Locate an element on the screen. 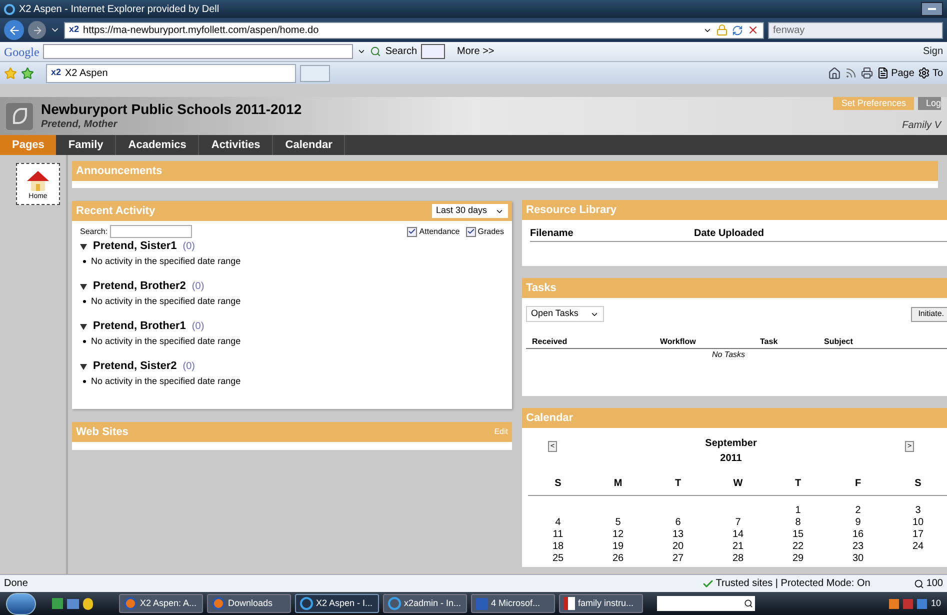 Image resolution: width=947 pixels, height=615 pixels. desktop-search-field is located at coordinates (706, 603).